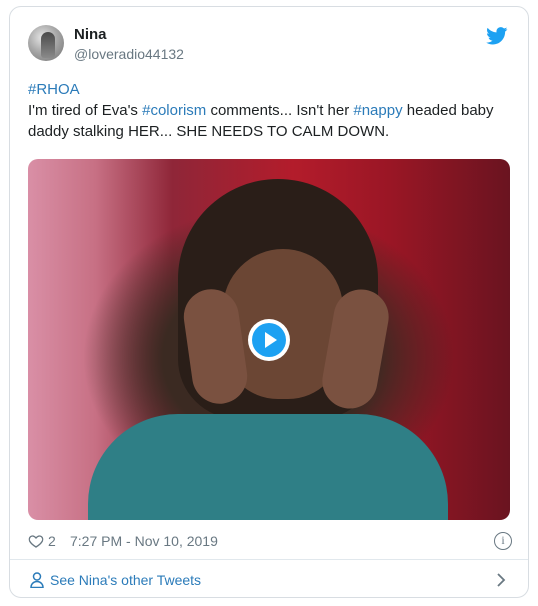 This screenshot has width=538, height=606. I want to click on chevron-right-icon, so click(501, 580).